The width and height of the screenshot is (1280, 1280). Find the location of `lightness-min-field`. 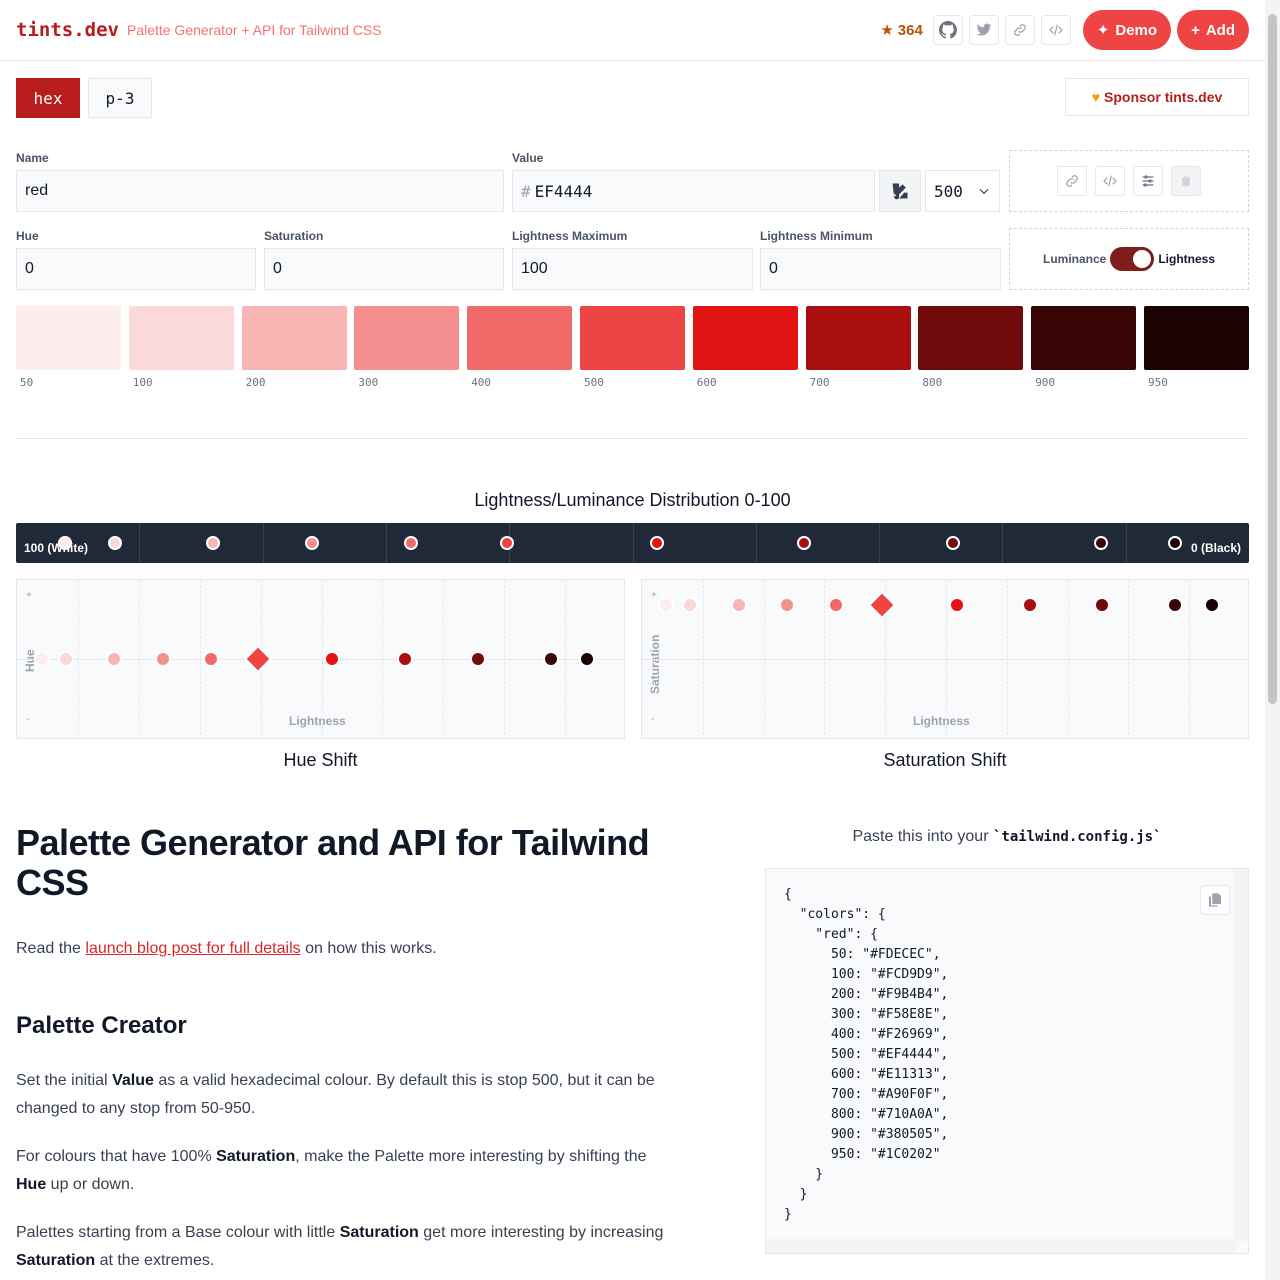

lightness-min-field is located at coordinates (880, 269).